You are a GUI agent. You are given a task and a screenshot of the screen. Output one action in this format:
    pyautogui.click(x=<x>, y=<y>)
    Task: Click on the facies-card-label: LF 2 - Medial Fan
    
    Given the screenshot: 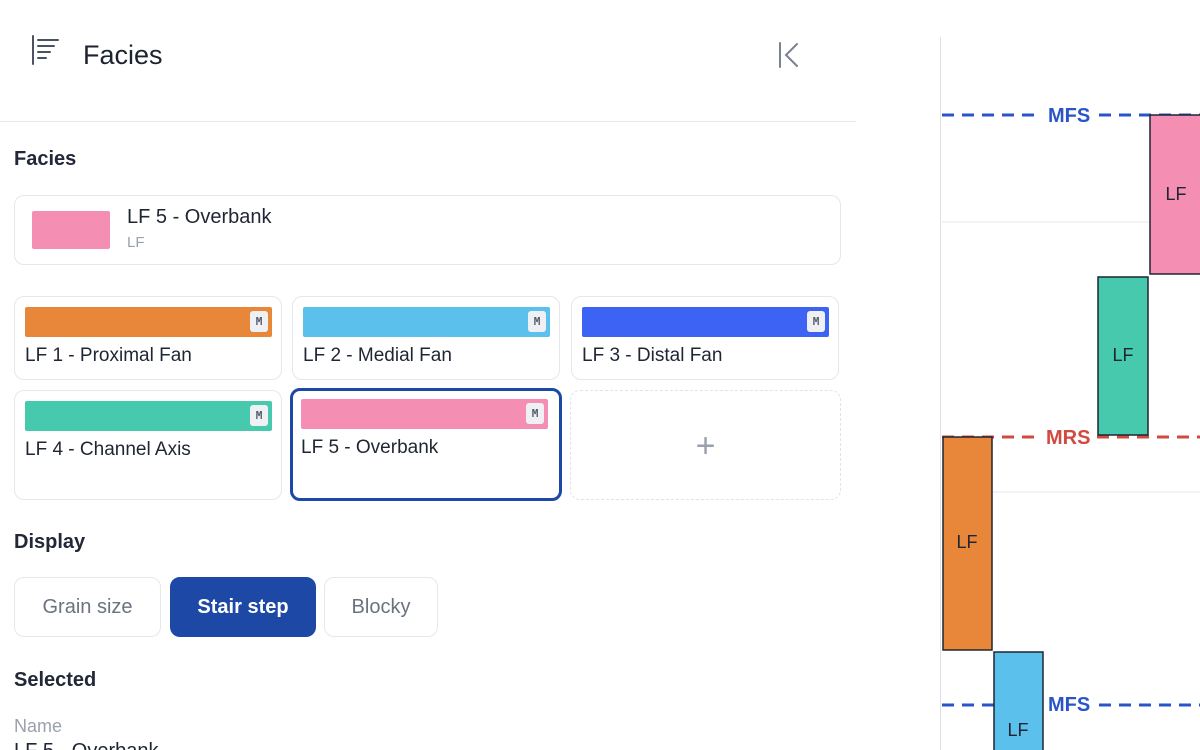 What is the action you would take?
    pyautogui.click(x=377, y=355)
    